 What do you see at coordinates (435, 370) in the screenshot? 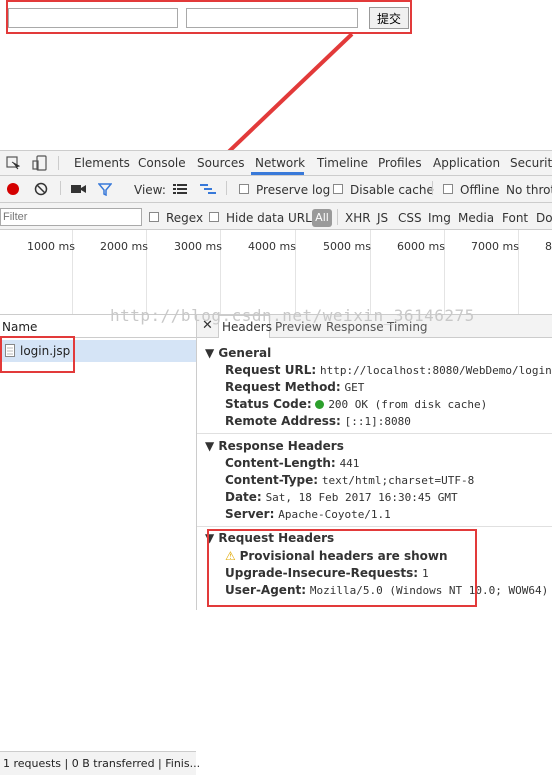
I see `request-url-value: http://localhost:8080/WebDemo/login.jsp` at bounding box center [435, 370].